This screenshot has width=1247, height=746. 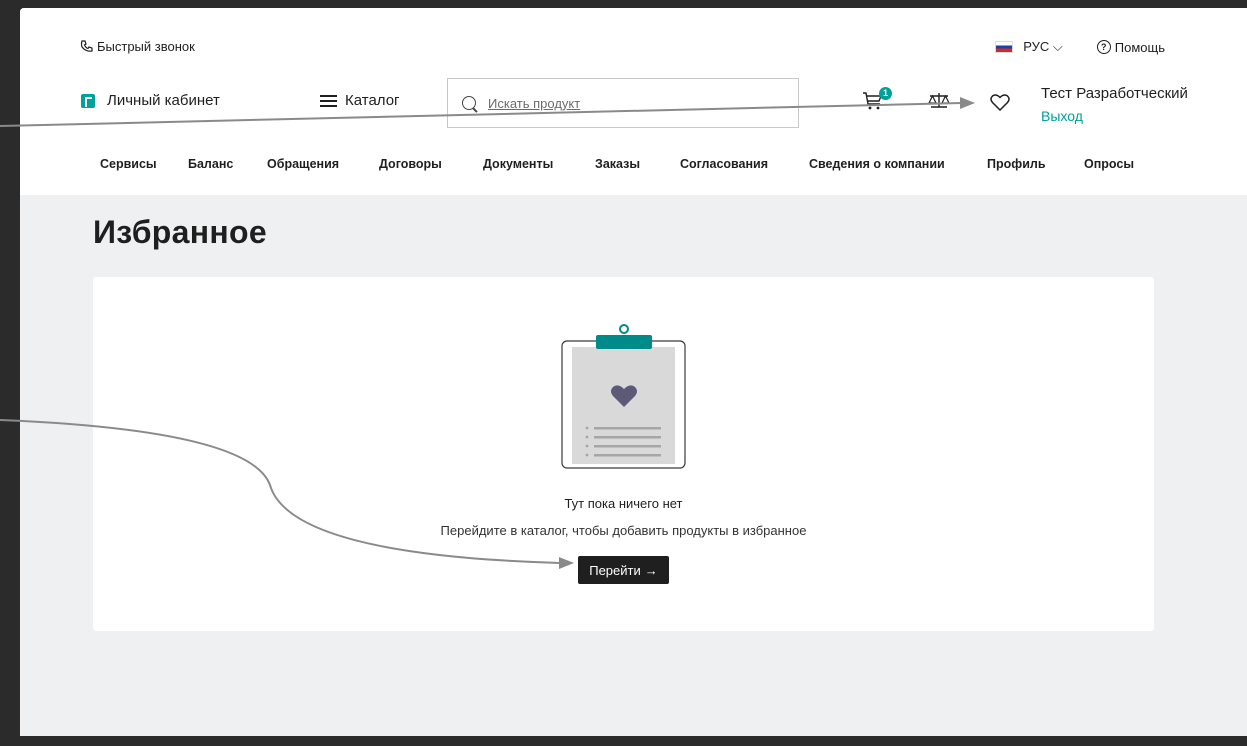 What do you see at coordinates (1114, 116) in the screenshot?
I see `logout-link: Выход` at bounding box center [1114, 116].